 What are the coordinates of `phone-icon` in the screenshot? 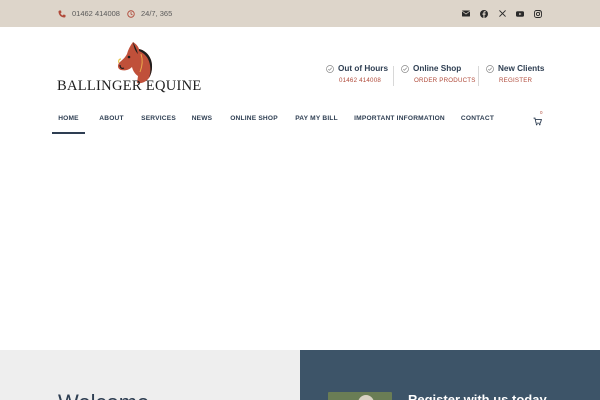 It's located at (62, 13).